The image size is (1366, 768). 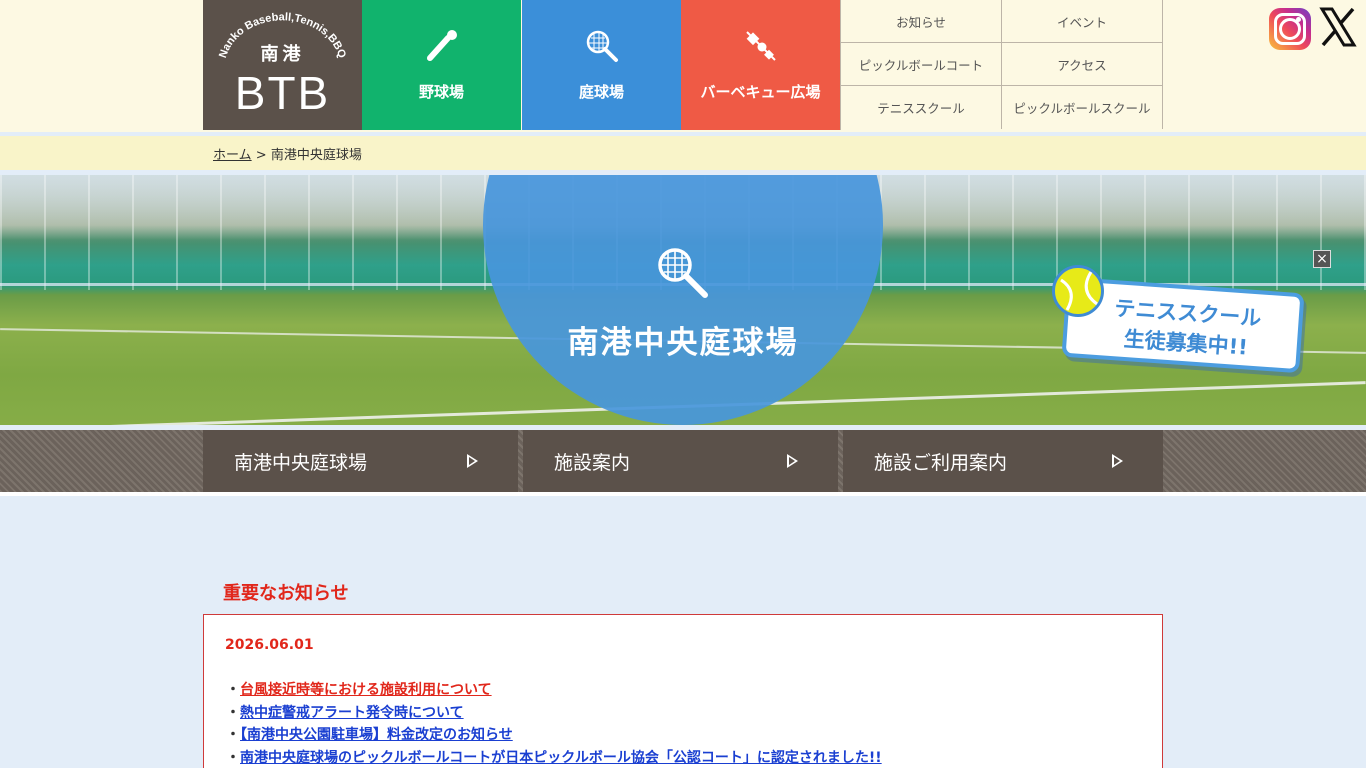 I want to click on promo-close-button: ×, so click(x=1322, y=259).